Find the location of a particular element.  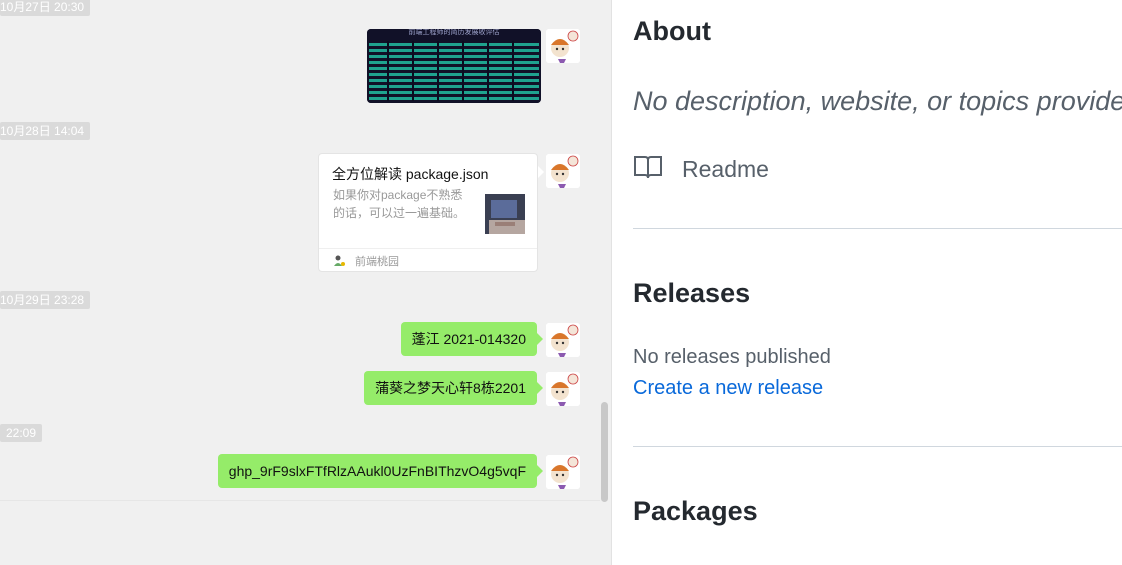

timestamp: 10月27日 20:30 is located at coordinates (45, 8).